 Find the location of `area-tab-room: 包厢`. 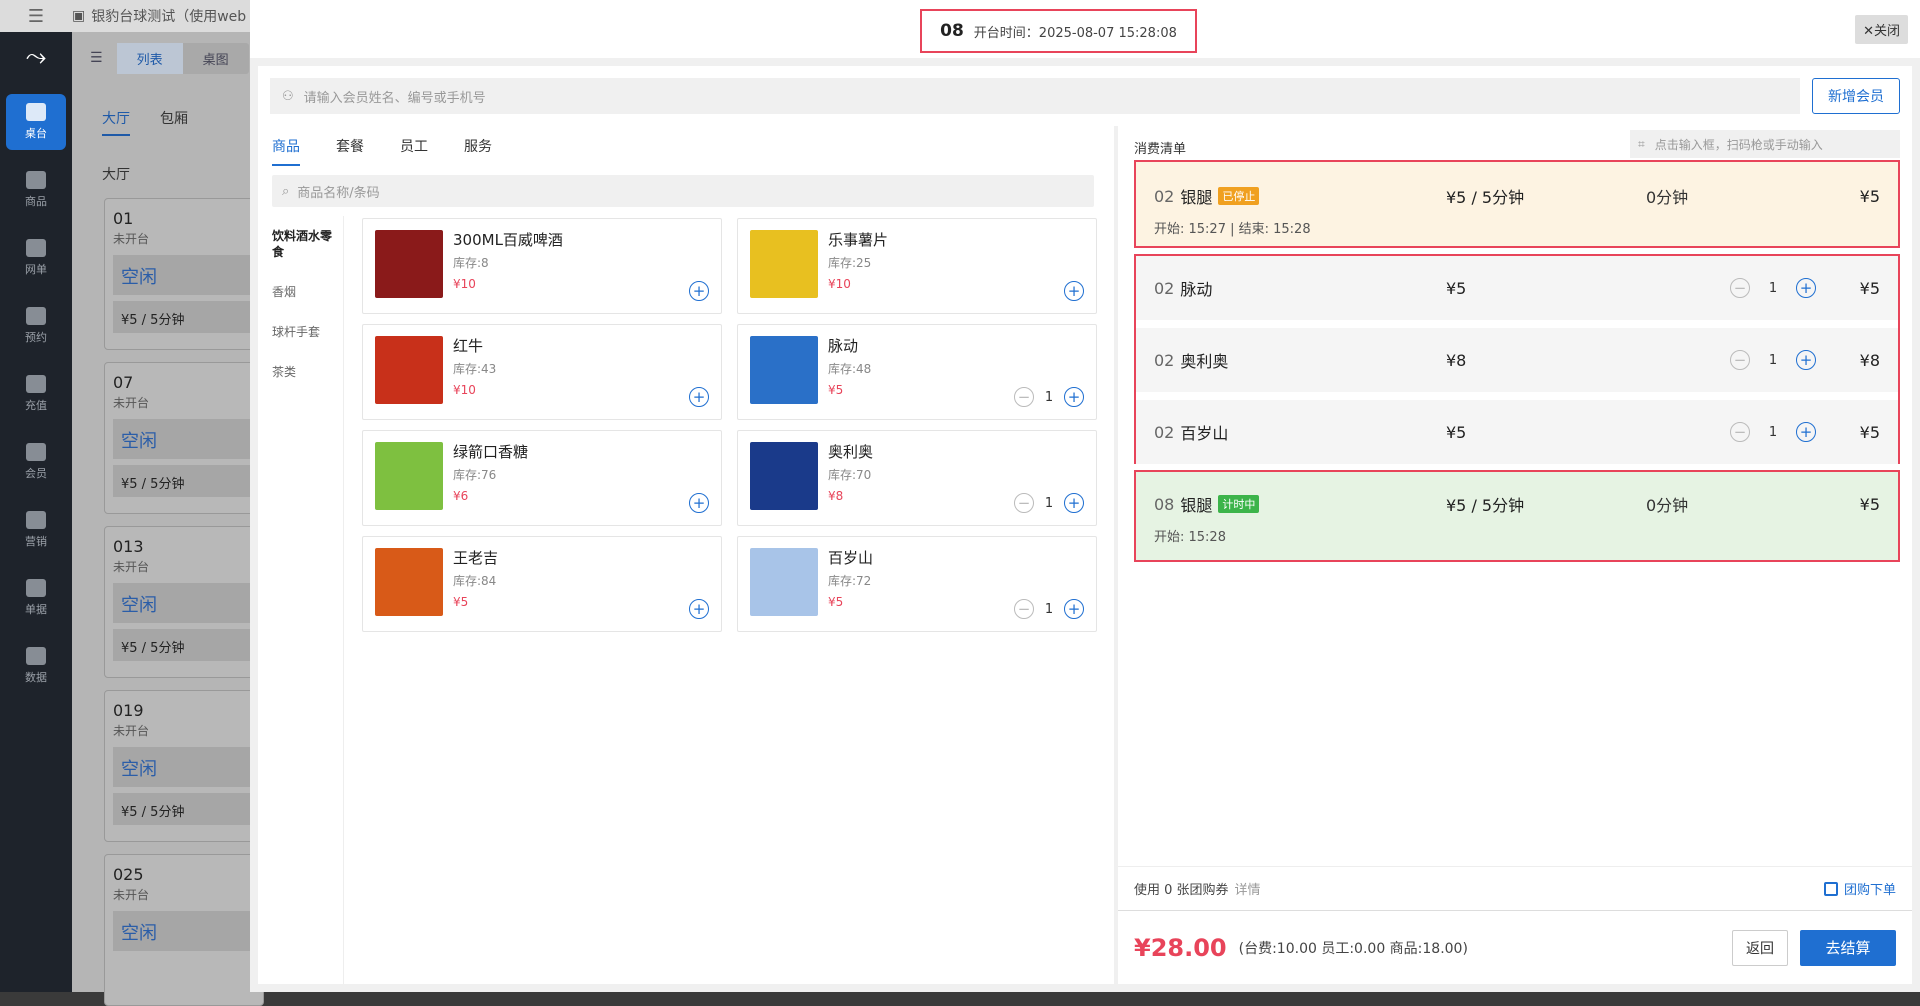

area-tab-room: 包厢 is located at coordinates (174, 122).